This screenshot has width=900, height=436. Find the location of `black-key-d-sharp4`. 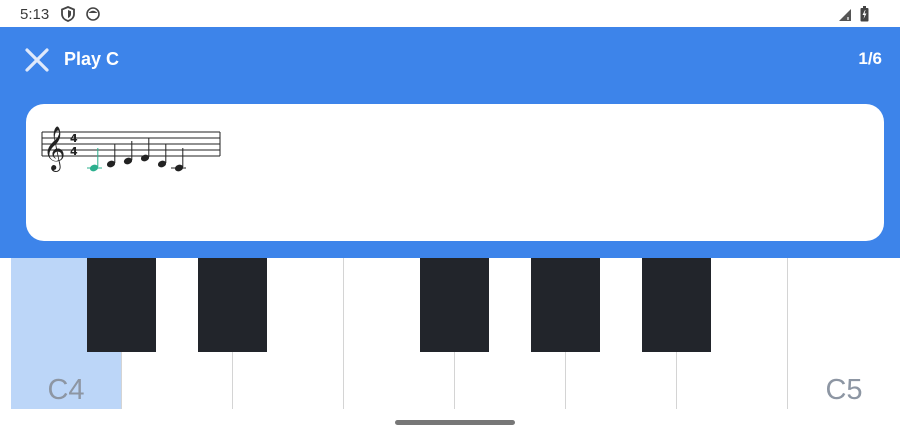

black-key-d-sharp4 is located at coordinates (232, 305).